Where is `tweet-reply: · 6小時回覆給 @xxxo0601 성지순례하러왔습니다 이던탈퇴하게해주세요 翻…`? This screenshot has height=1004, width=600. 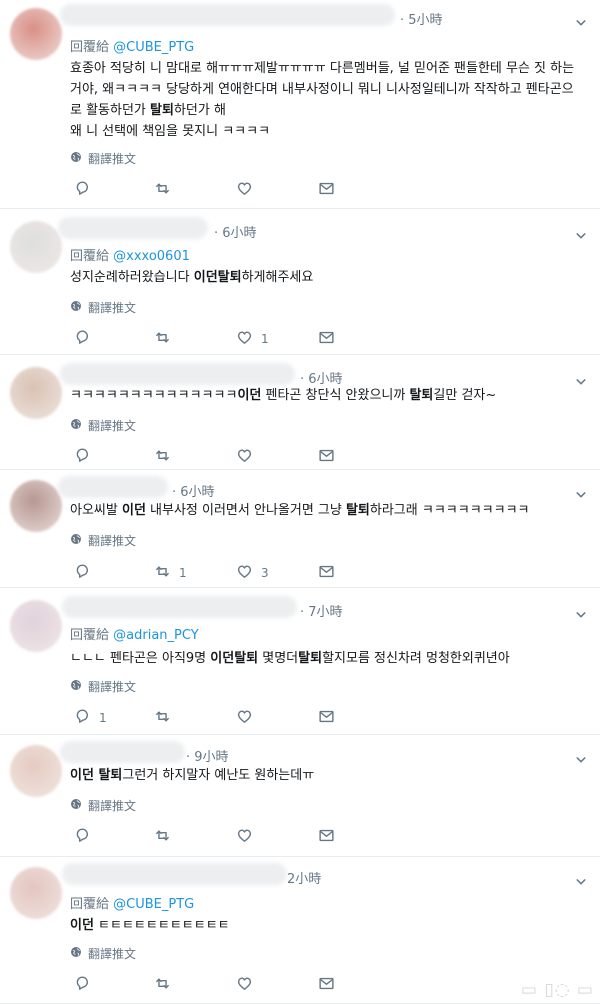 tweet-reply: · 6小時回覆給 @xxxo0601 성지순례하러왔습니다 이던탈퇴하게해주세요 翻… is located at coordinates (300, 282).